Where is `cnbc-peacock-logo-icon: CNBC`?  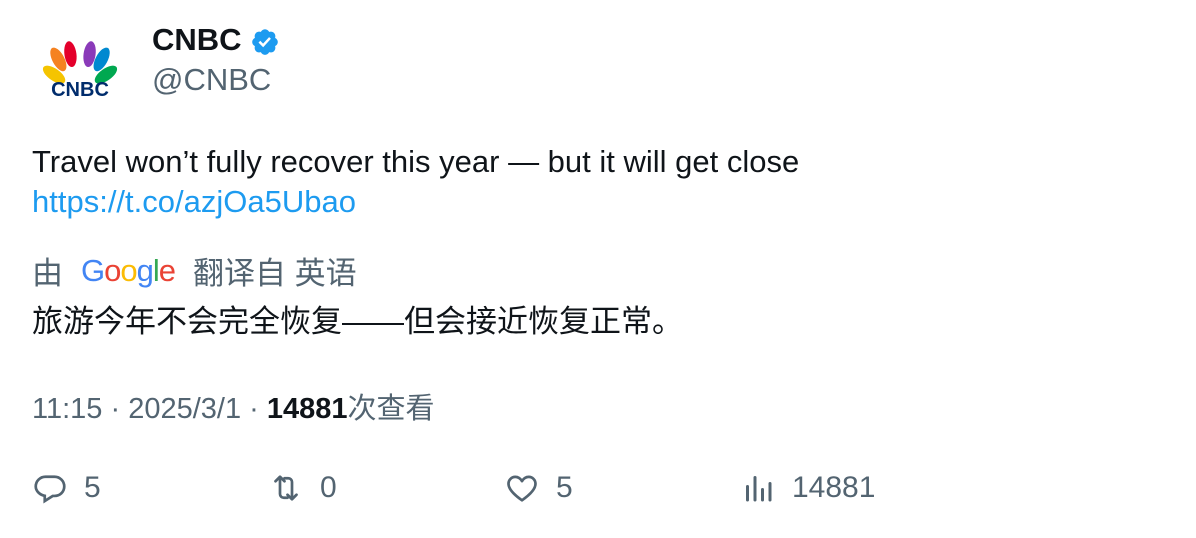
cnbc-peacock-logo-icon: CNBC is located at coordinates (80, 71).